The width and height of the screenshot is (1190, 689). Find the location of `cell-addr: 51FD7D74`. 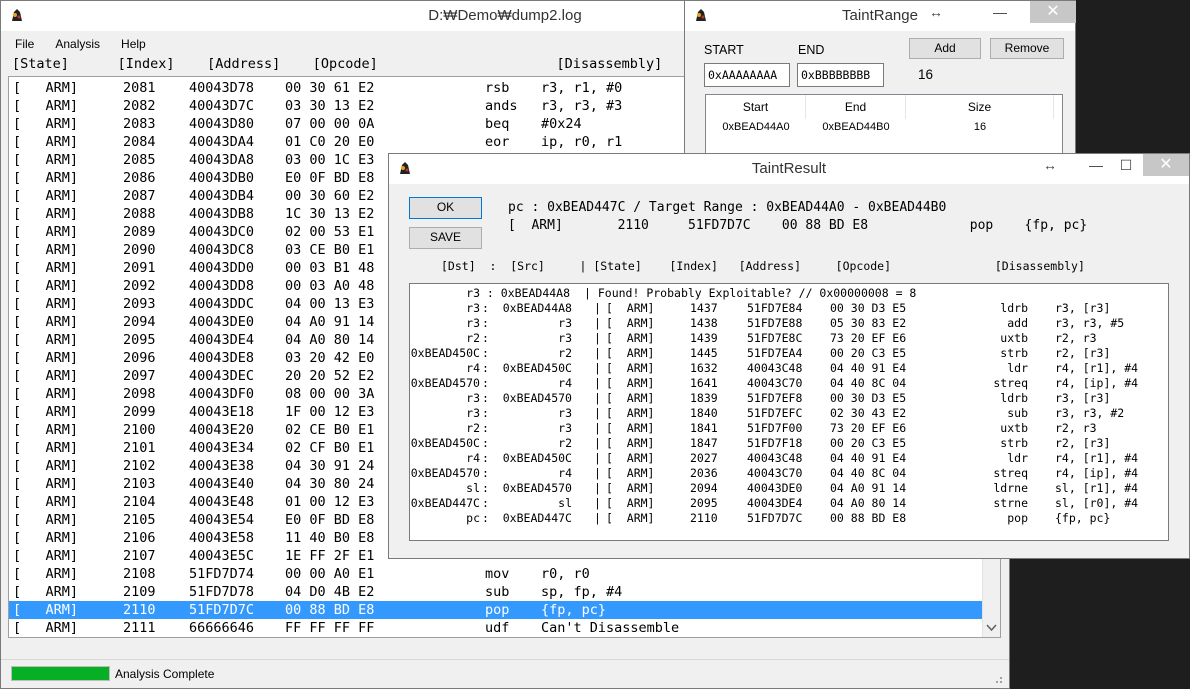

cell-addr: 51FD7D74 is located at coordinates (222, 574).